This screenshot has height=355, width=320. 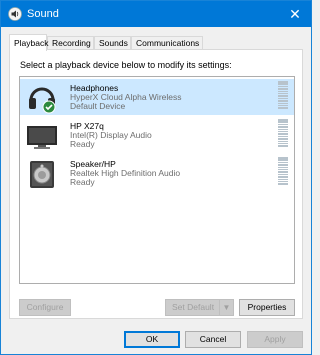 I want to click on set-default-label: Set Default, so click(x=193, y=307).